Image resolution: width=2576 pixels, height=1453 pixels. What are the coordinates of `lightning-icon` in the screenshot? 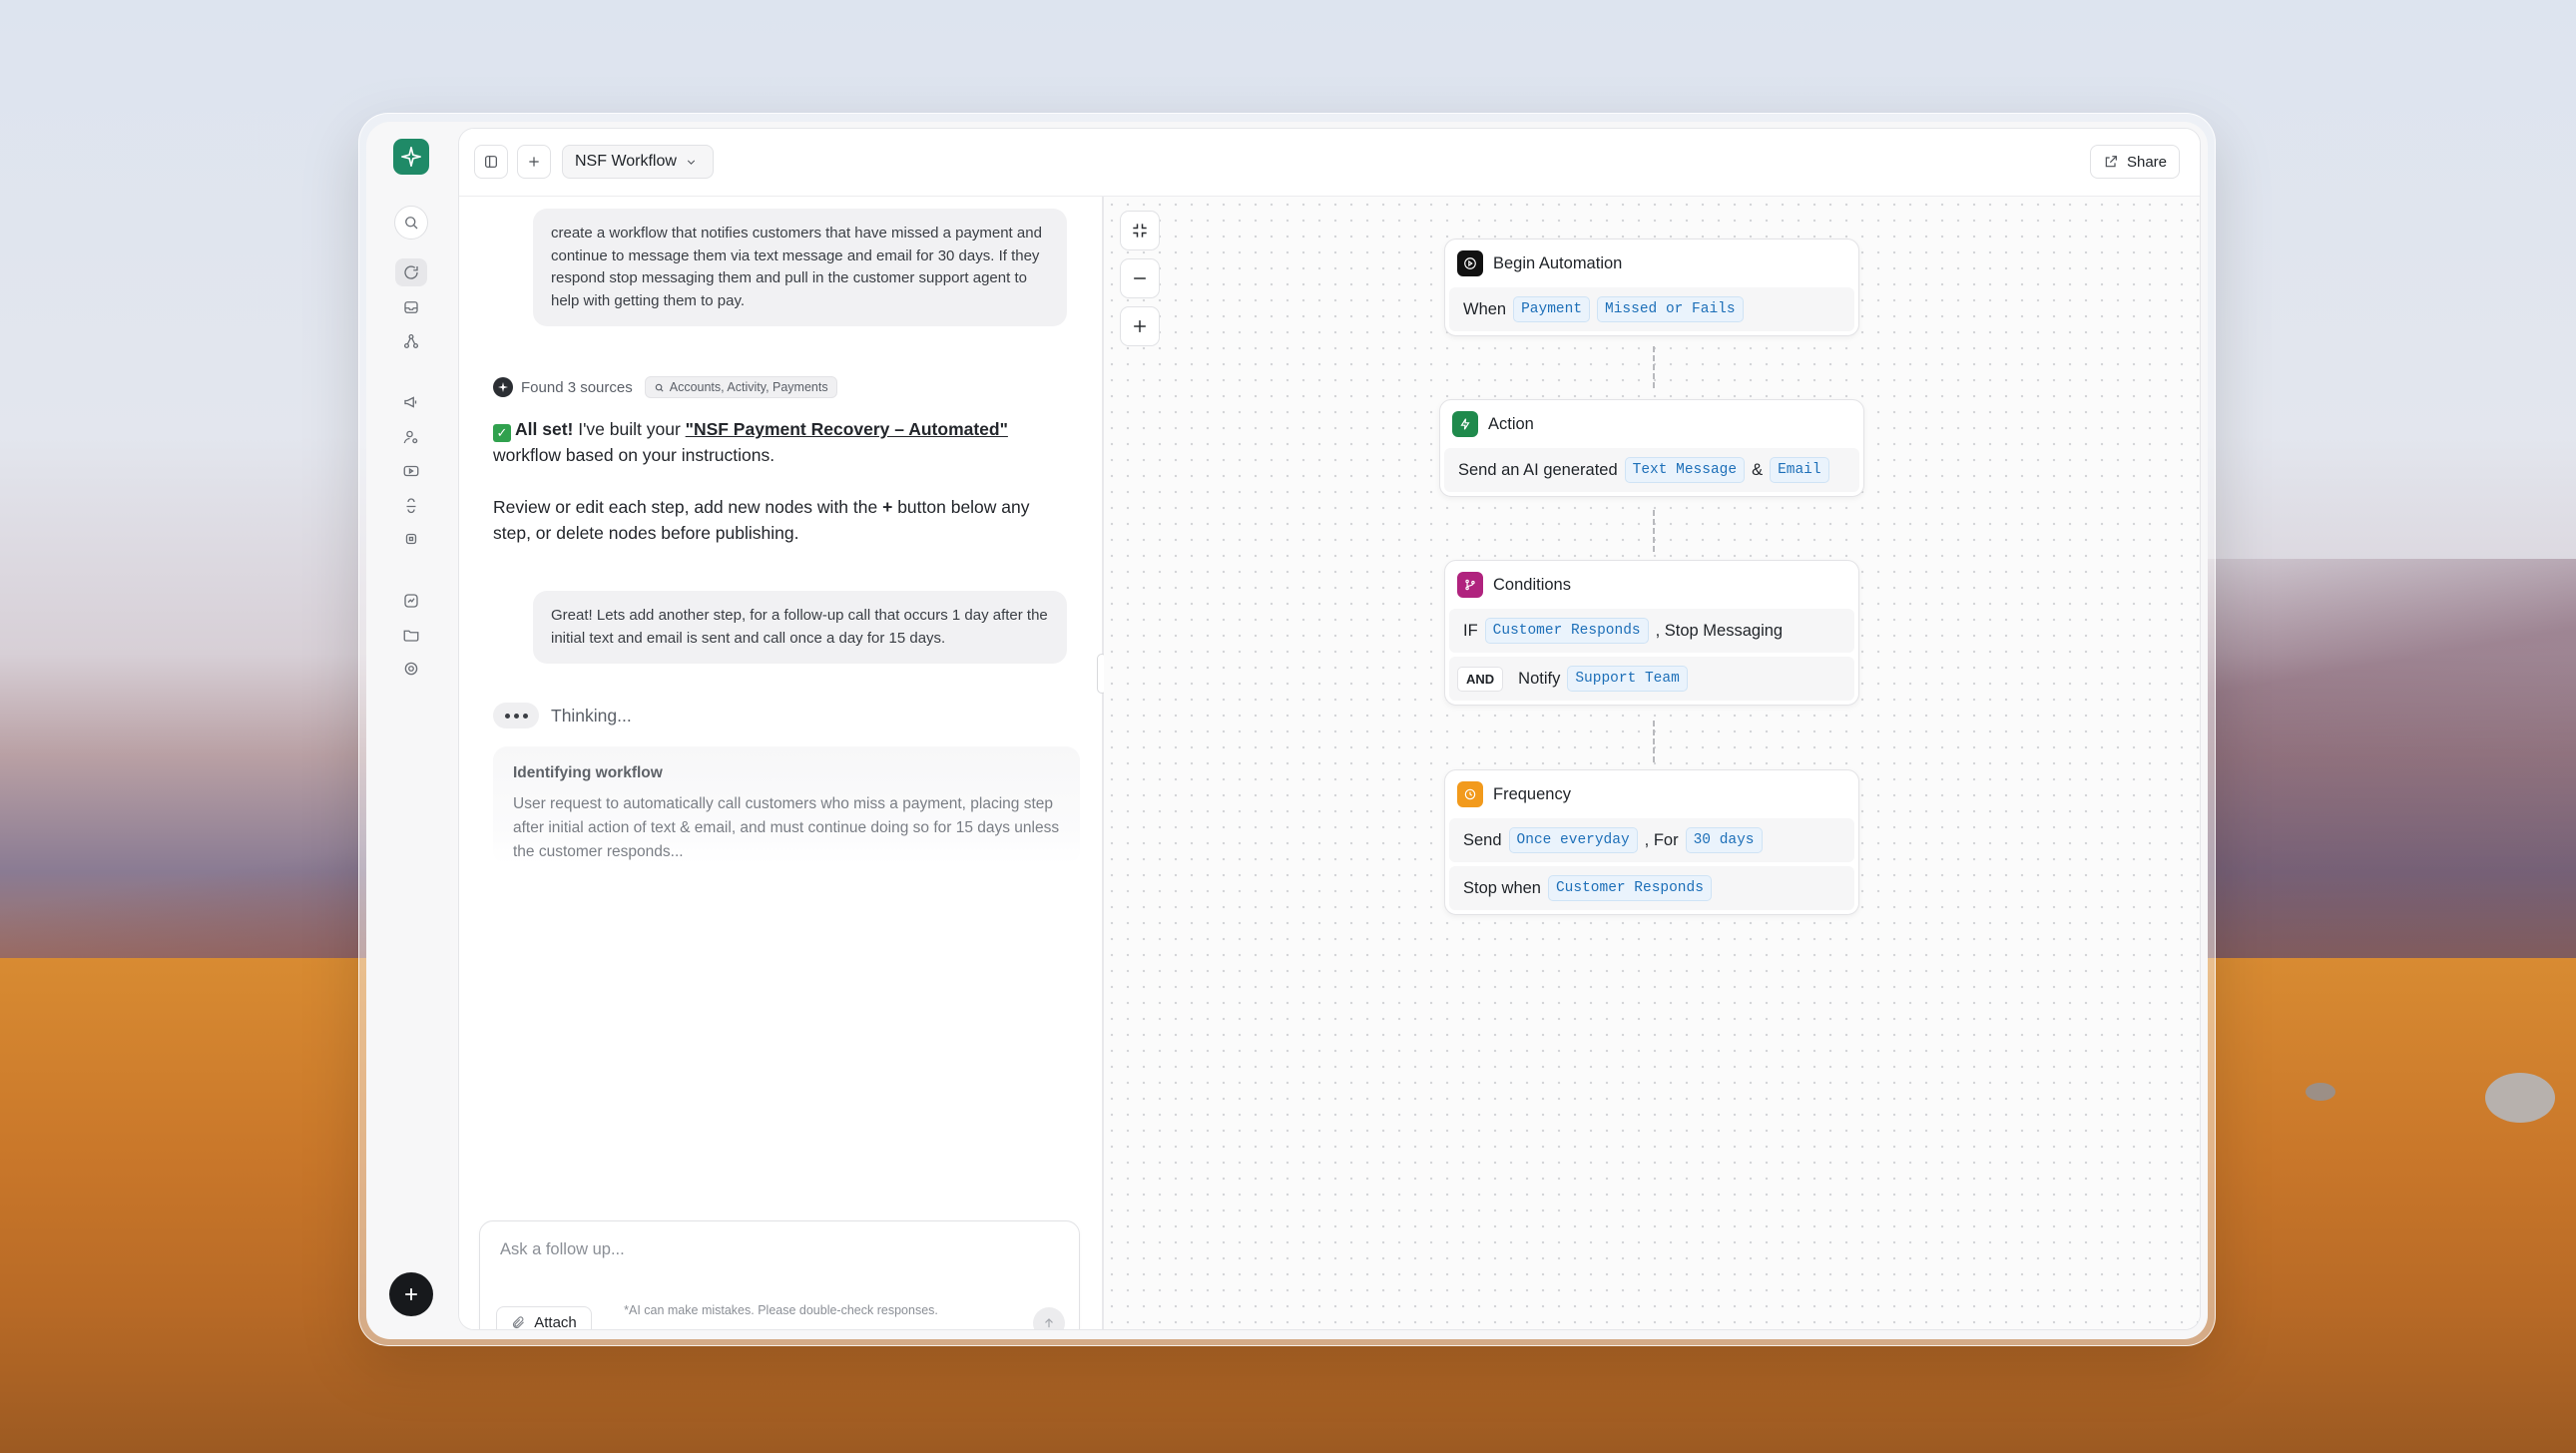 It's located at (1465, 424).